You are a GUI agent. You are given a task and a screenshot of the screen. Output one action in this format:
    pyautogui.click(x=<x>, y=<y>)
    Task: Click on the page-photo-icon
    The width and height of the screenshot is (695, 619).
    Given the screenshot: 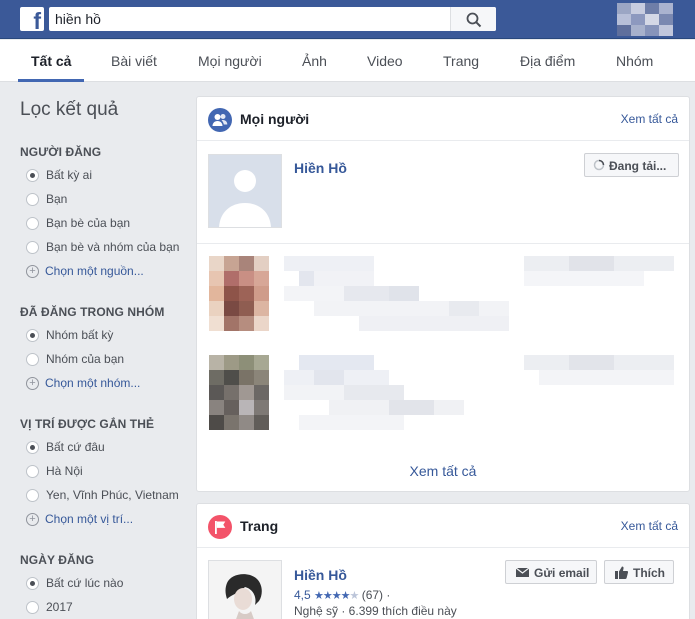 What is the action you would take?
    pyautogui.click(x=245, y=590)
    